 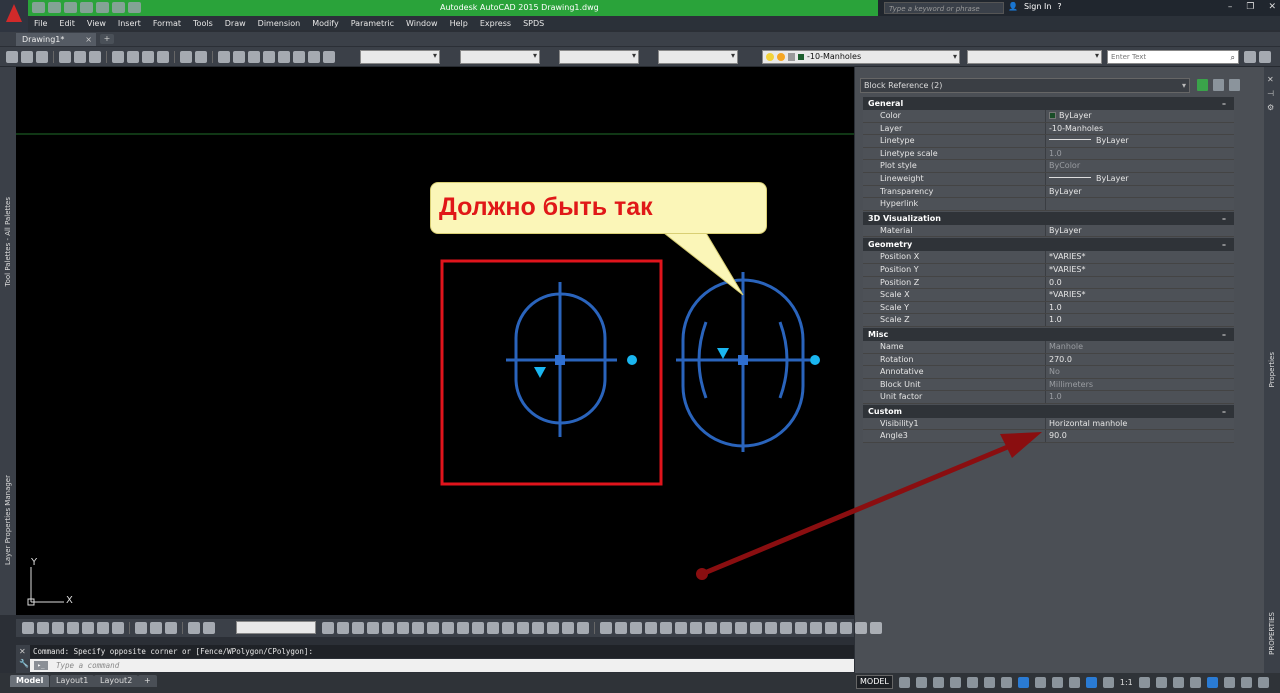 What do you see at coordinates (1013, 6) in the screenshot?
I see `user-icon: 👤` at bounding box center [1013, 6].